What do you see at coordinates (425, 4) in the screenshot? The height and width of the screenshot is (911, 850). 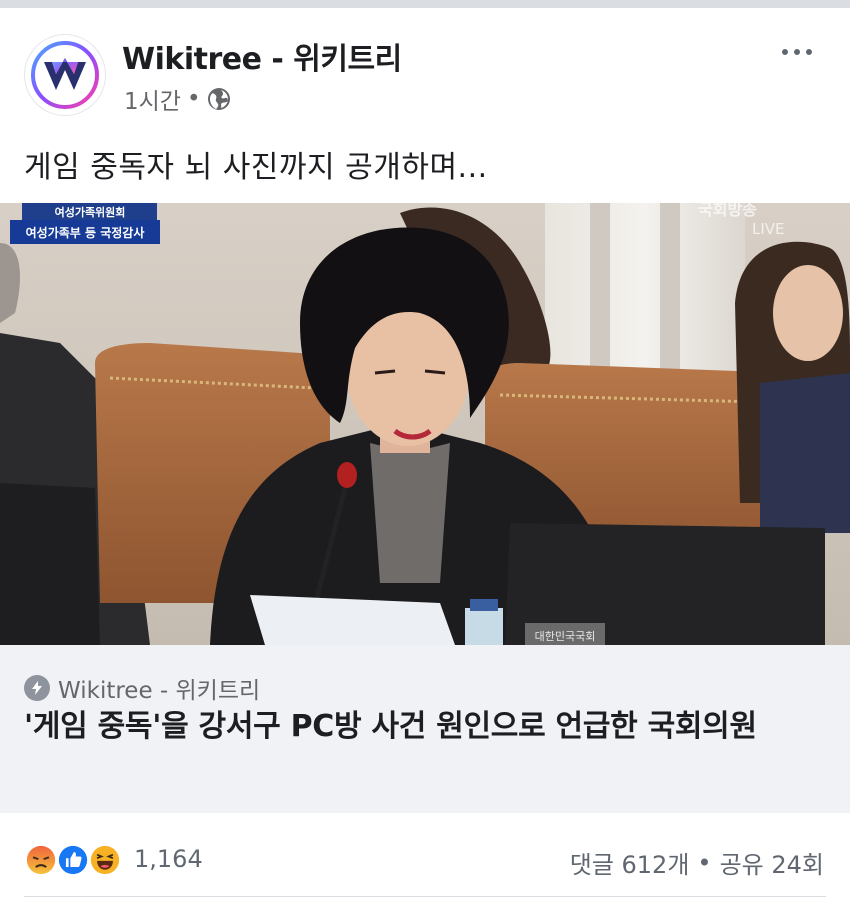 I see `feed-divider` at bounding box center [425, 4].